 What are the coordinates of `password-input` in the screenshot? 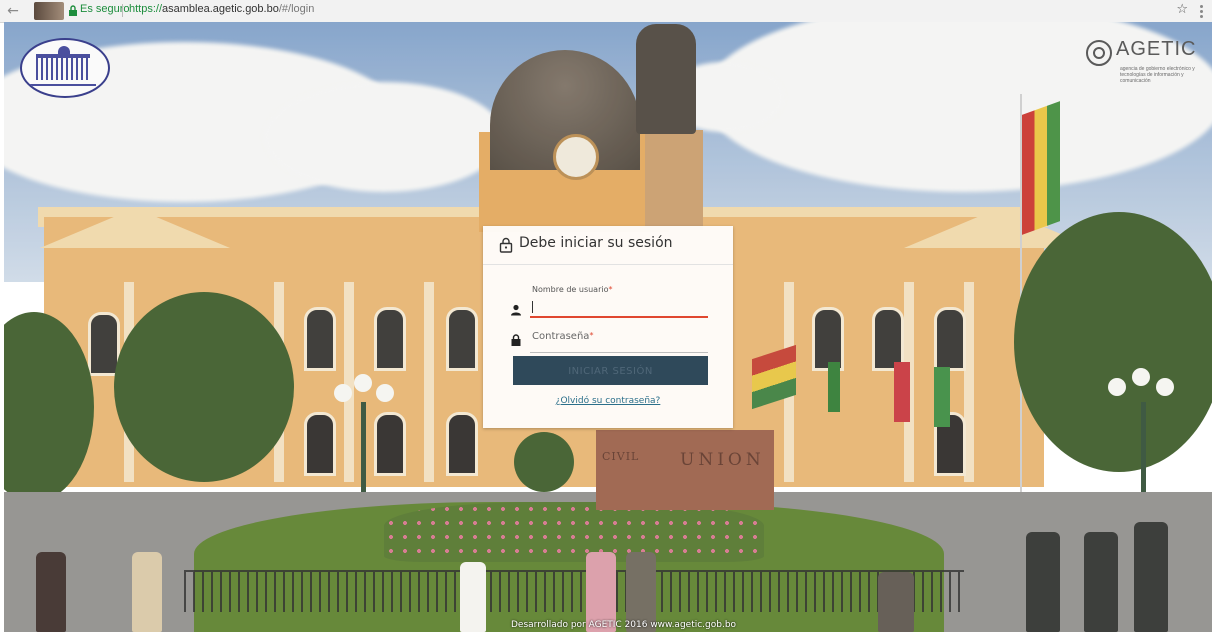 It's located at (619, 348).